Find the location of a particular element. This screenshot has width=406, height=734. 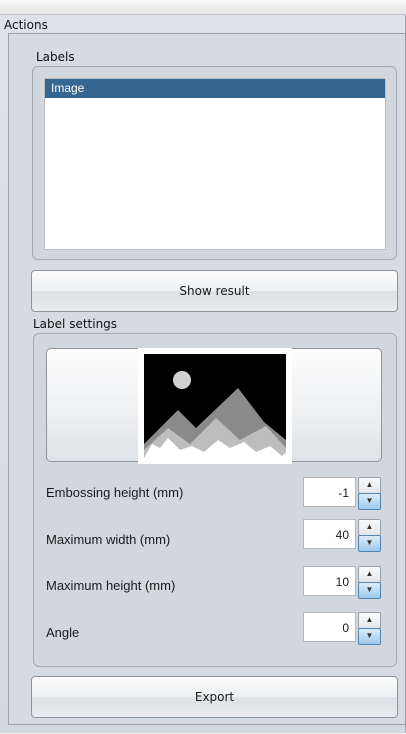

angle-spin-buttons: ▲ ▼ is located at coordinates (369, 628).